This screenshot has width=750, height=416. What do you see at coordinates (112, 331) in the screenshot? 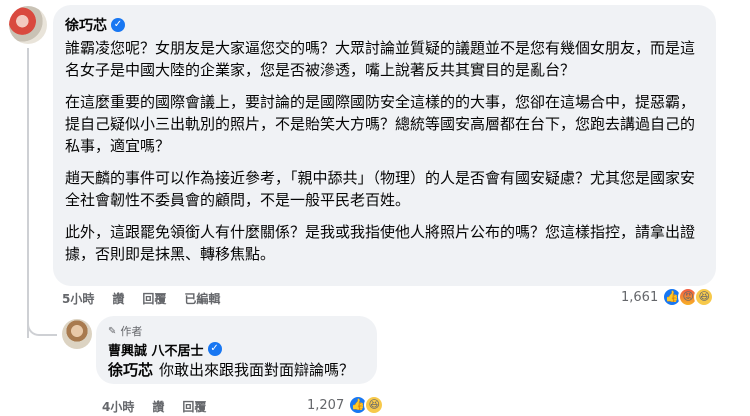
I see `pen-icon: ✎` at bounding box center [112, 331].